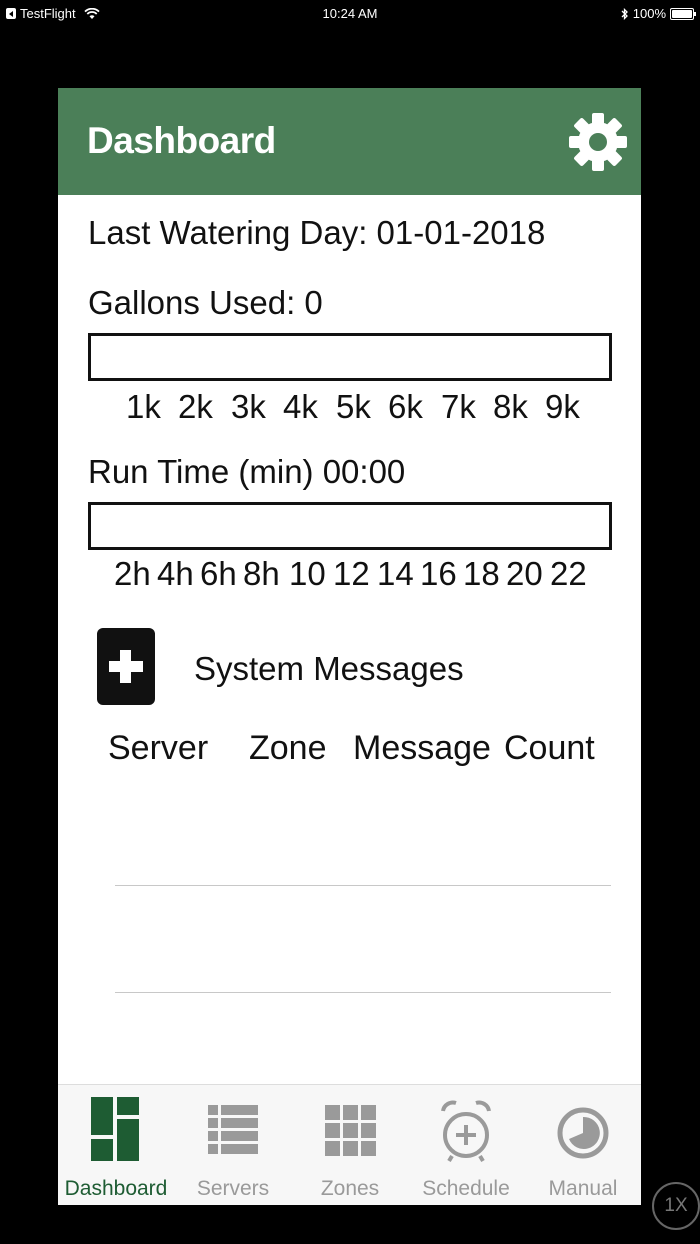 This screenshot has height=1244, width=700. I want to click on zones-icon, so click(350, 1130).